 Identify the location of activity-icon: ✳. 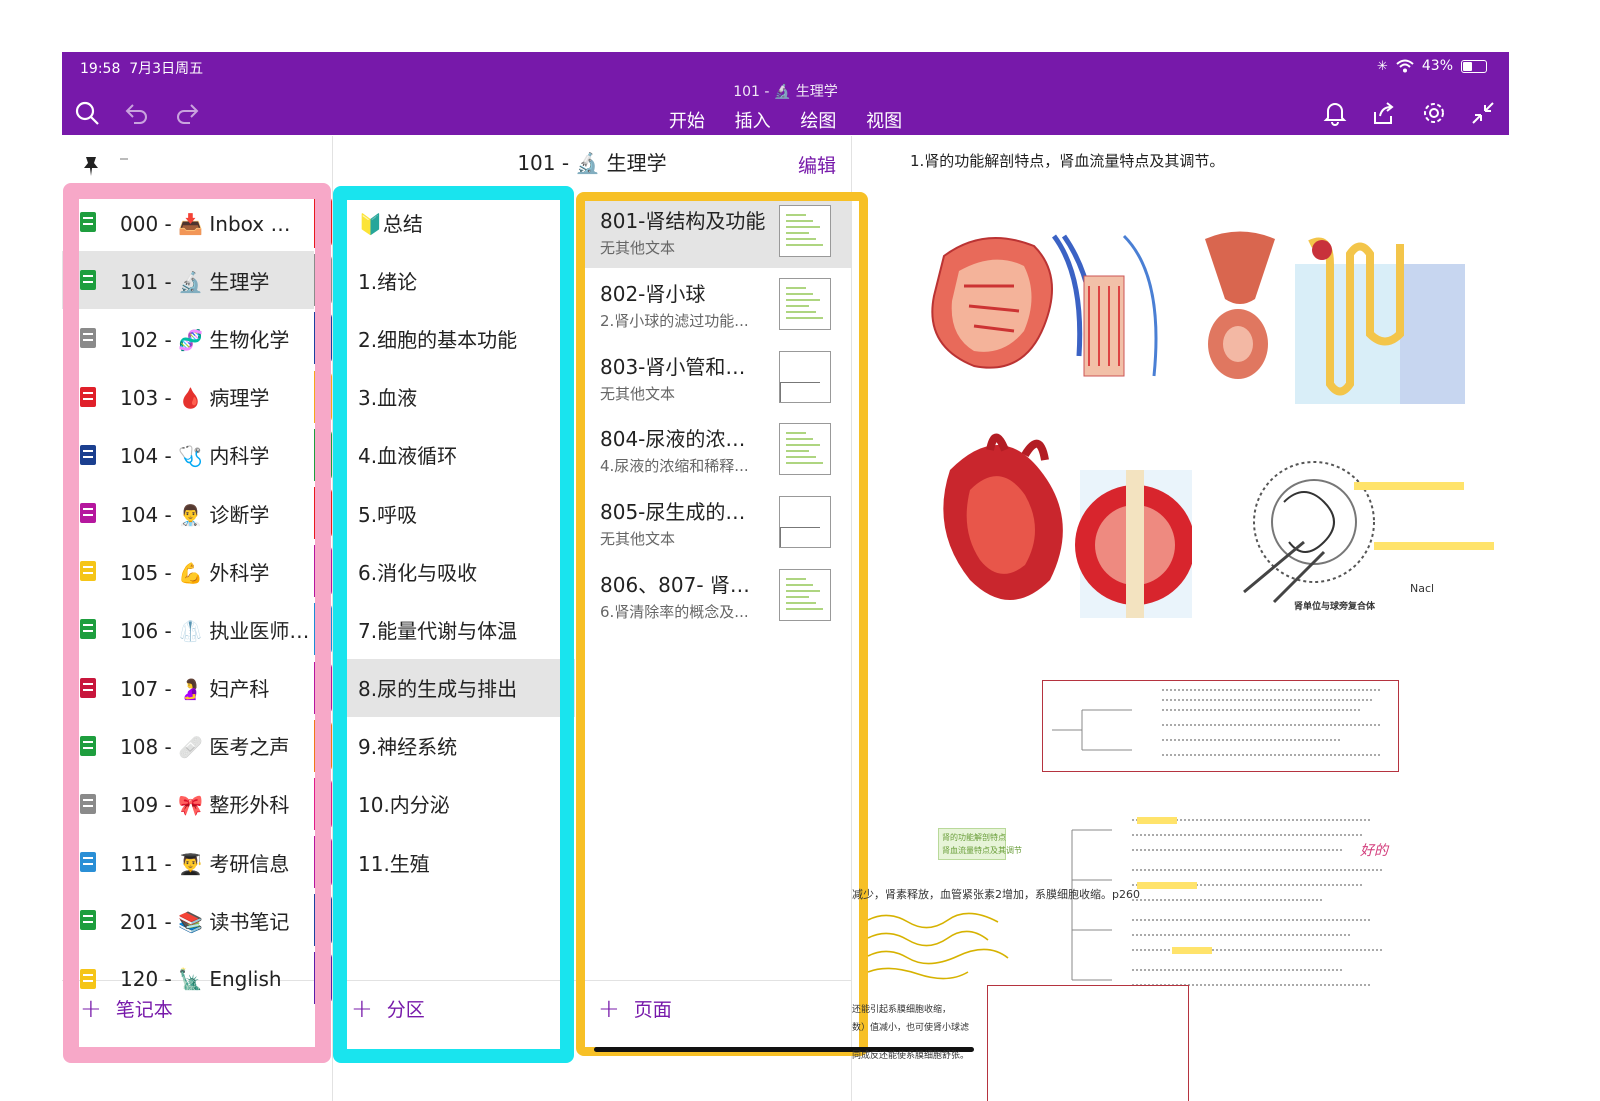
(1382, 66).